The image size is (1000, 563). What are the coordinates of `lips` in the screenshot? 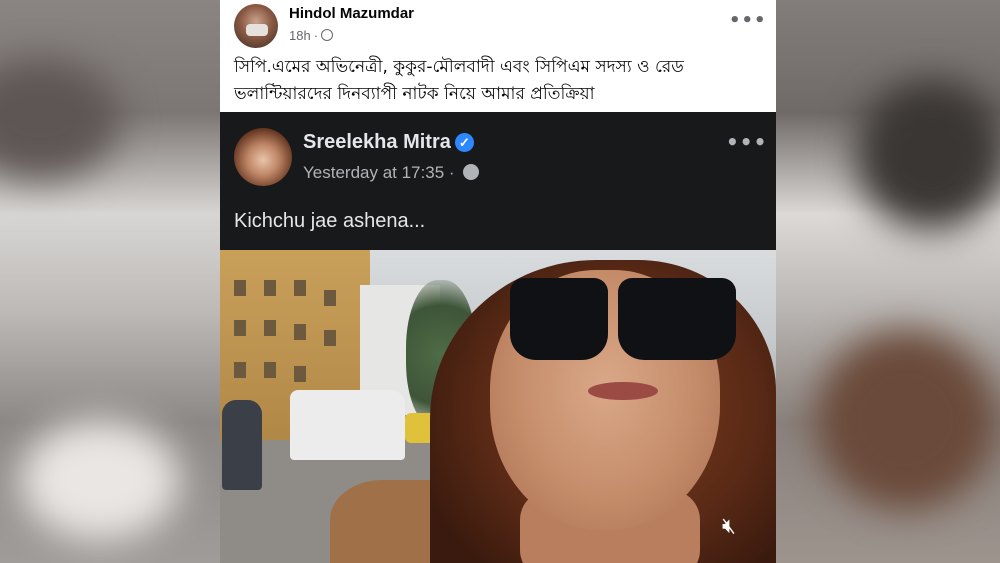 It's located at (623, 391).